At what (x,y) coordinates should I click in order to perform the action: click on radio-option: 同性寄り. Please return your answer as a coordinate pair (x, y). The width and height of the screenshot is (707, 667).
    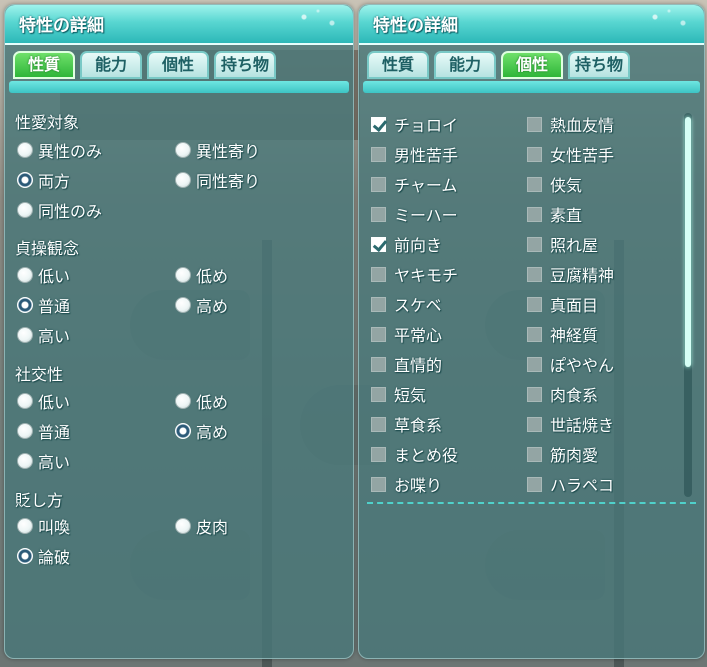
    Looking at the image, I should click on (217, 180).